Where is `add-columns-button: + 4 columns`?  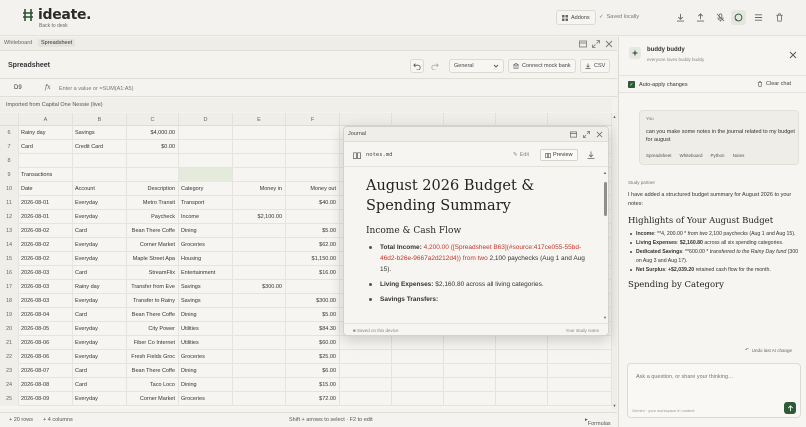
add-columns-button: + 4 columns is located at coordinates (58, 420).